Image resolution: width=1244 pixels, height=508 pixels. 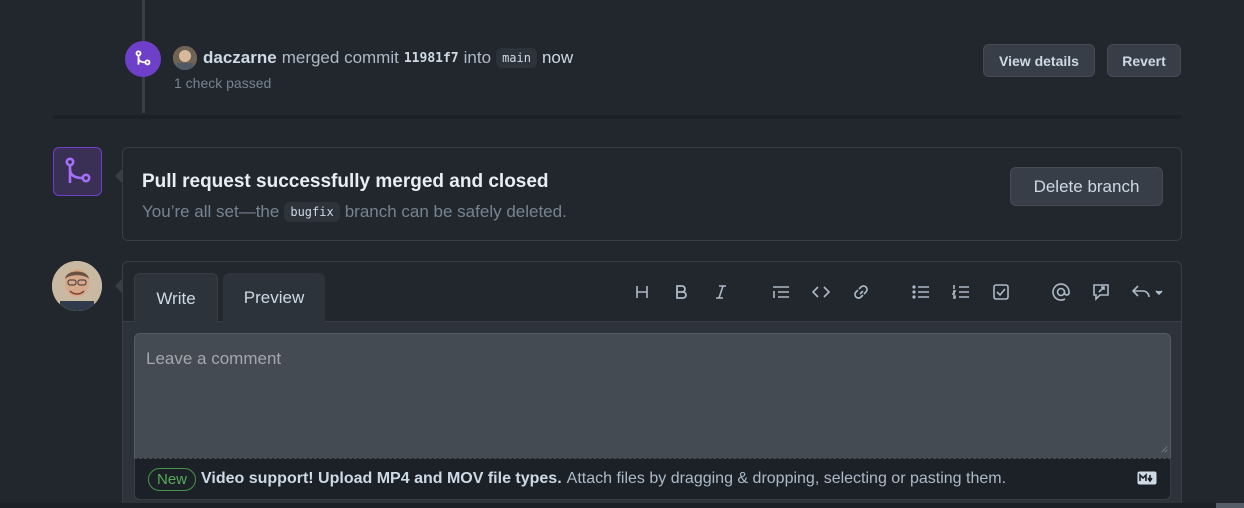 What do you see at coordinates (1039, 60) in the screenshot?
I see `view-details-button: View details` at bounding box center [1039, 60].